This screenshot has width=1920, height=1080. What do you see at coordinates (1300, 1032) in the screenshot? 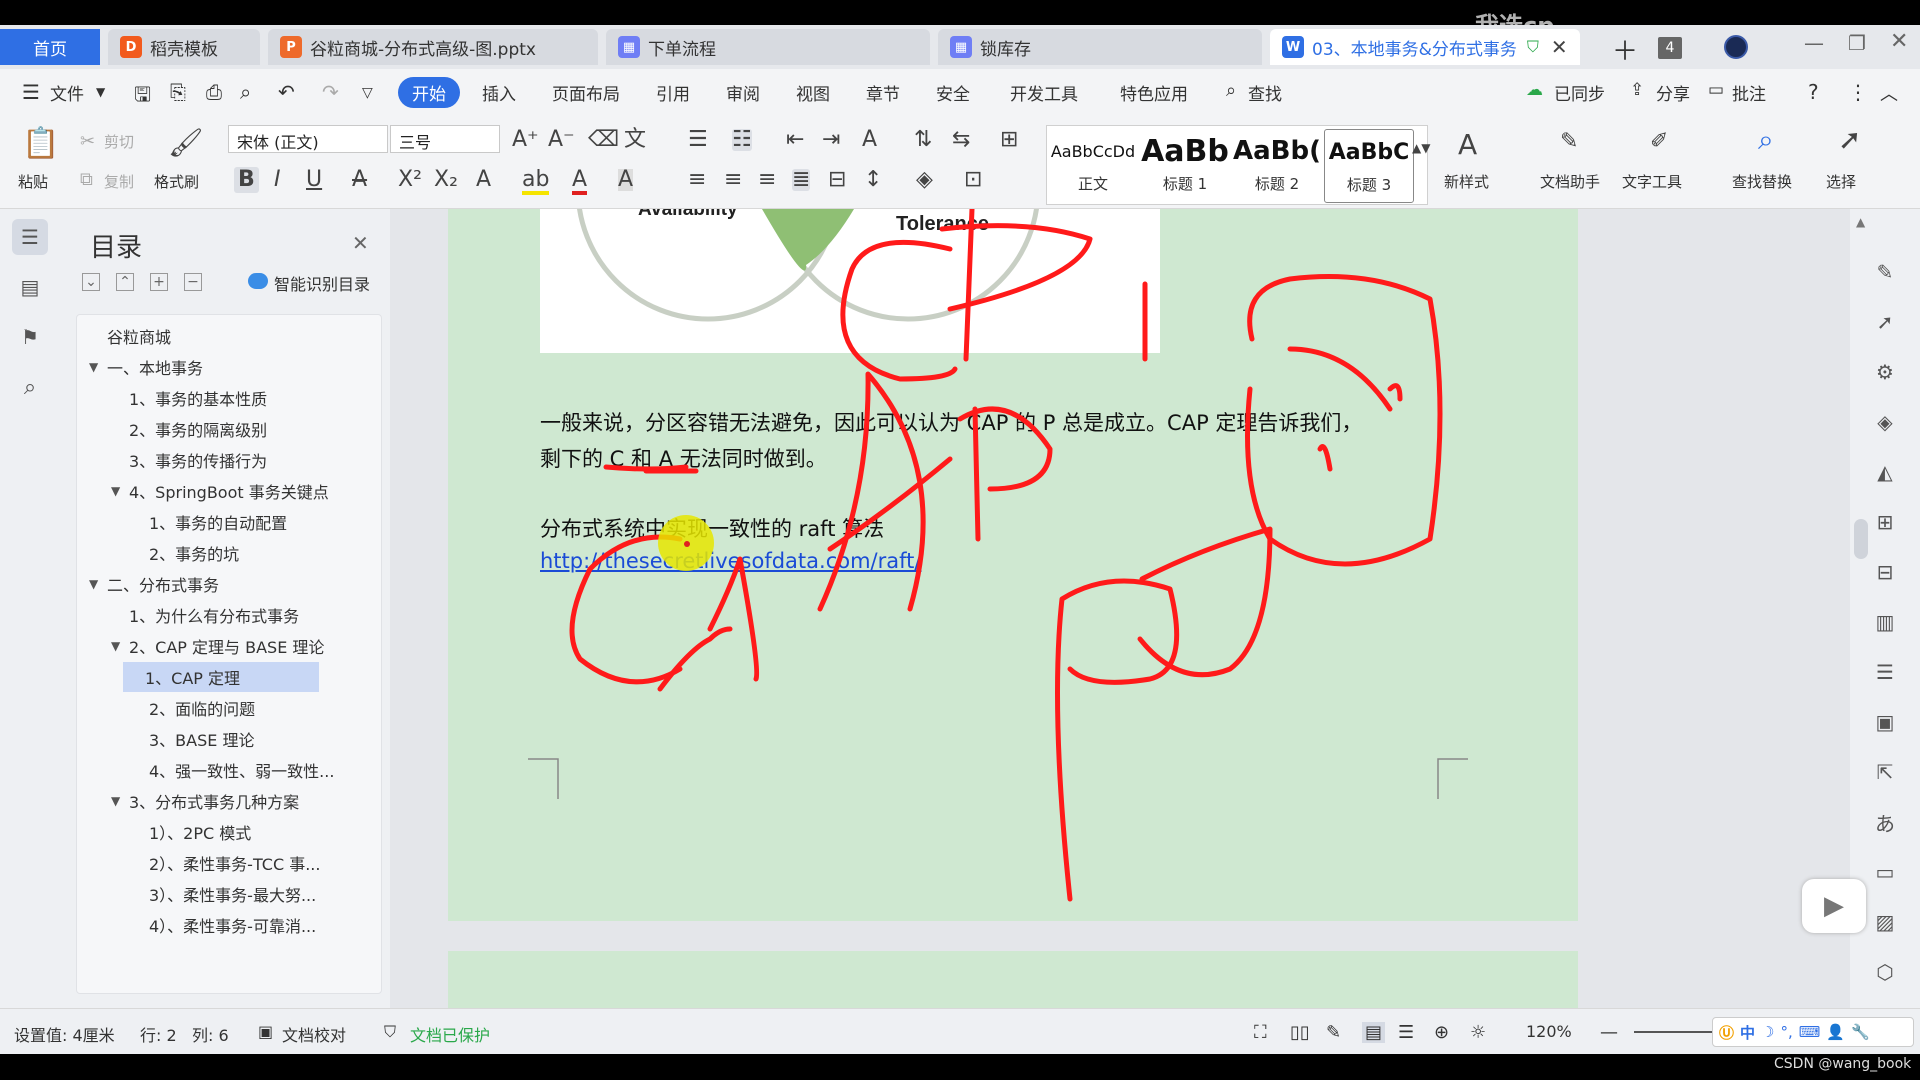
I see `read-mode-icon: ▯▯` at bounding box center [1300, 1032].